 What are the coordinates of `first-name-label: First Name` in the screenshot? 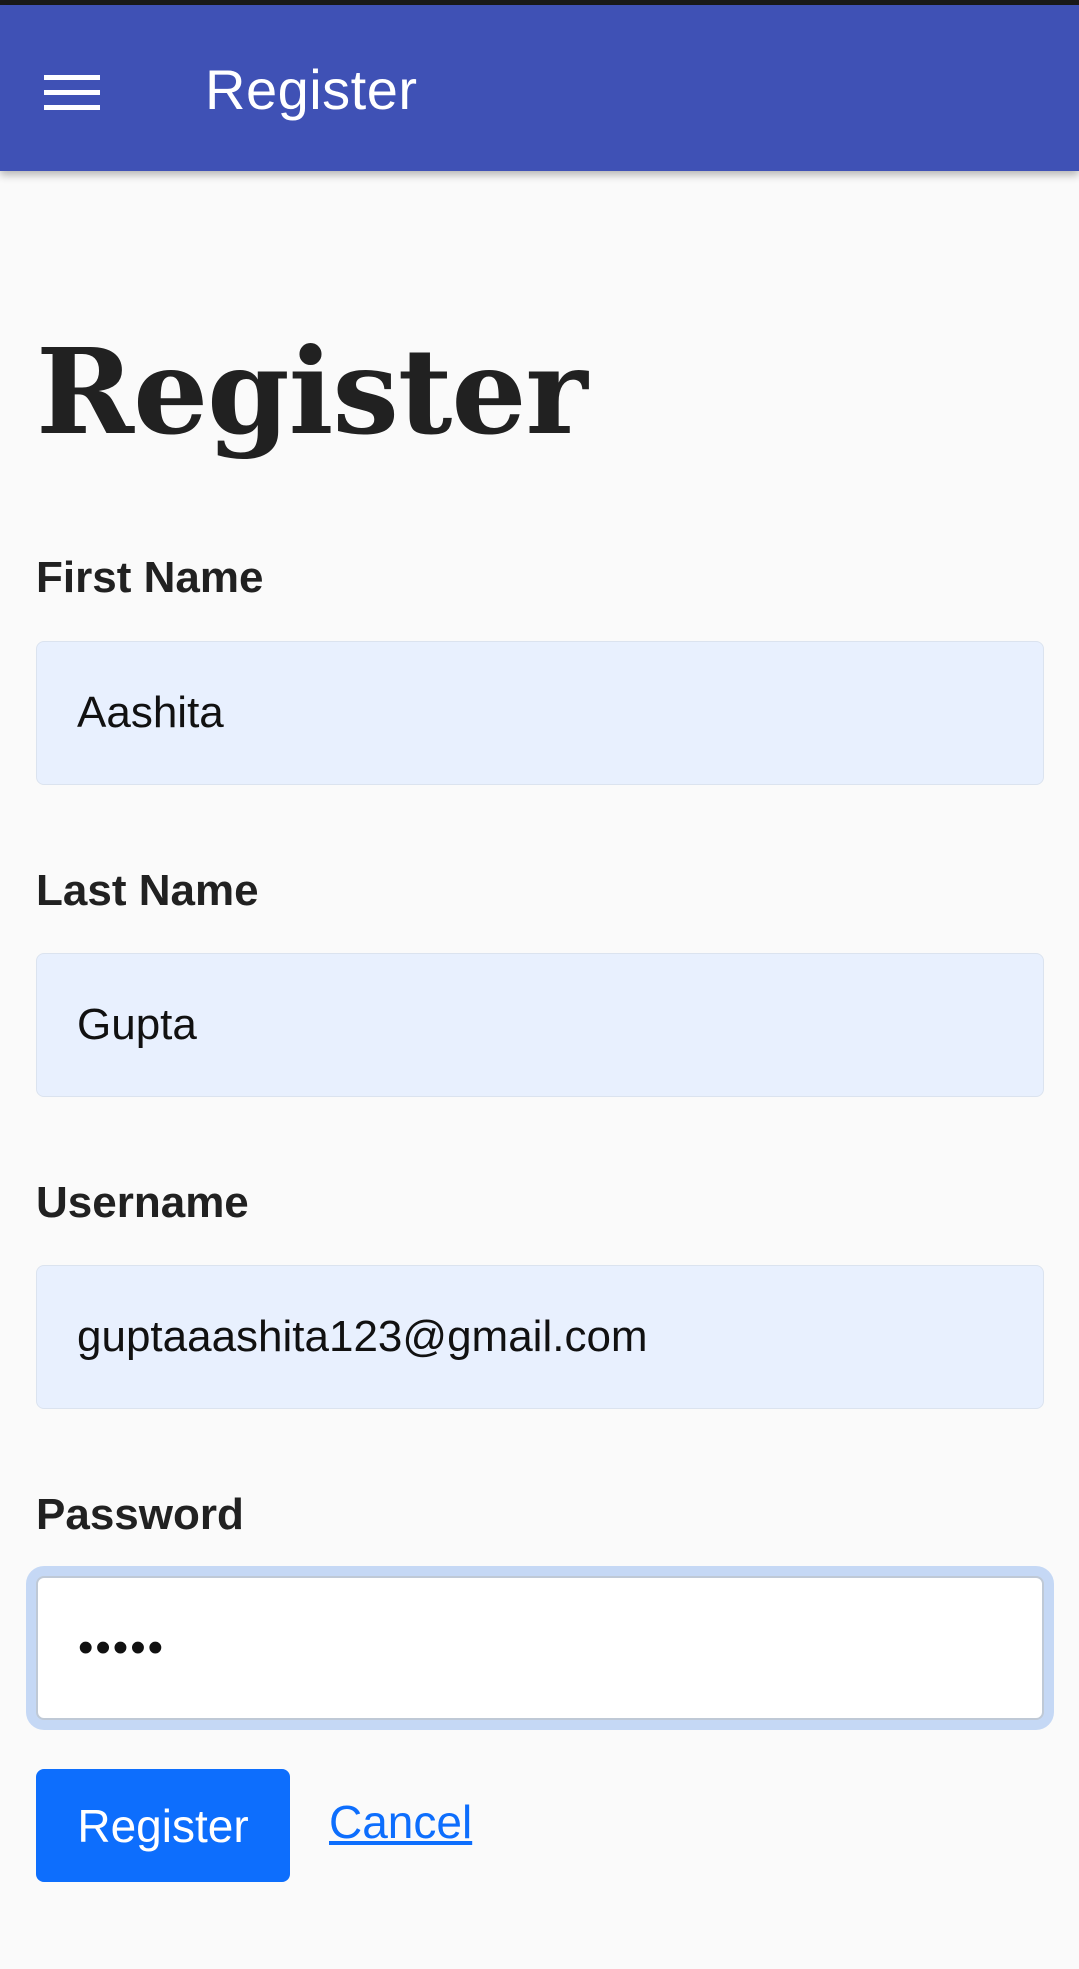 It's located at (150, 577).